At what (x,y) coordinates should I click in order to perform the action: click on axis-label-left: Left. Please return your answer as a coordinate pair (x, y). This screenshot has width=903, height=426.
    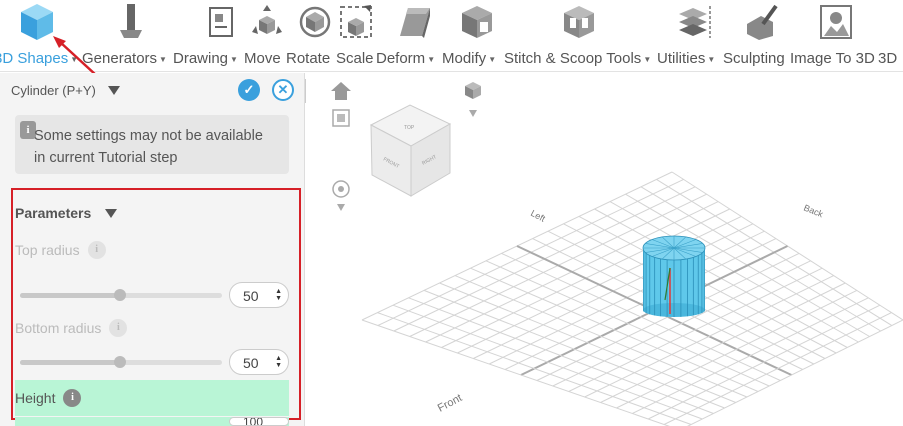
    Looking at the image, I should click on (538, 216).